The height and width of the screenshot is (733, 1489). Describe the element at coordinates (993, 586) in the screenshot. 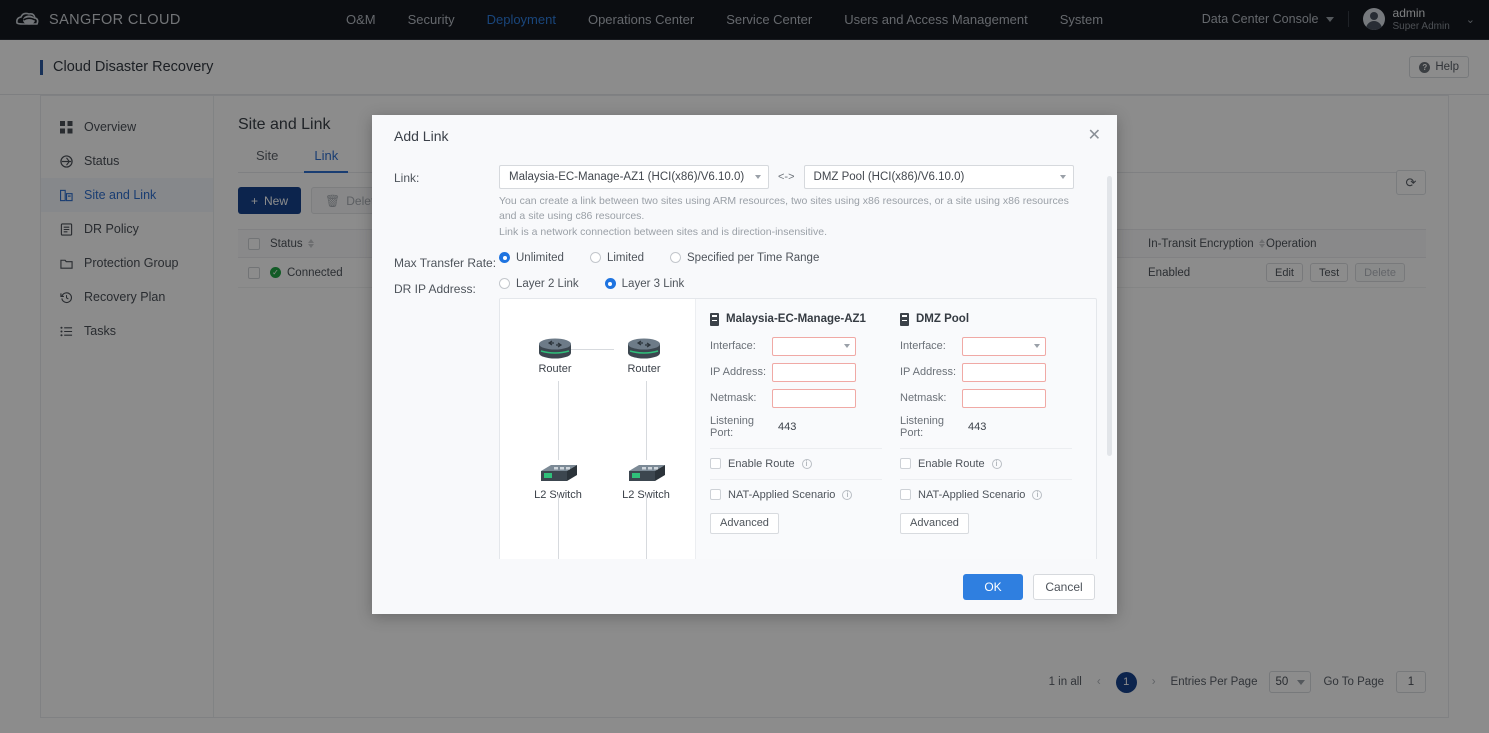

I see `ok-button: OK` at that location.